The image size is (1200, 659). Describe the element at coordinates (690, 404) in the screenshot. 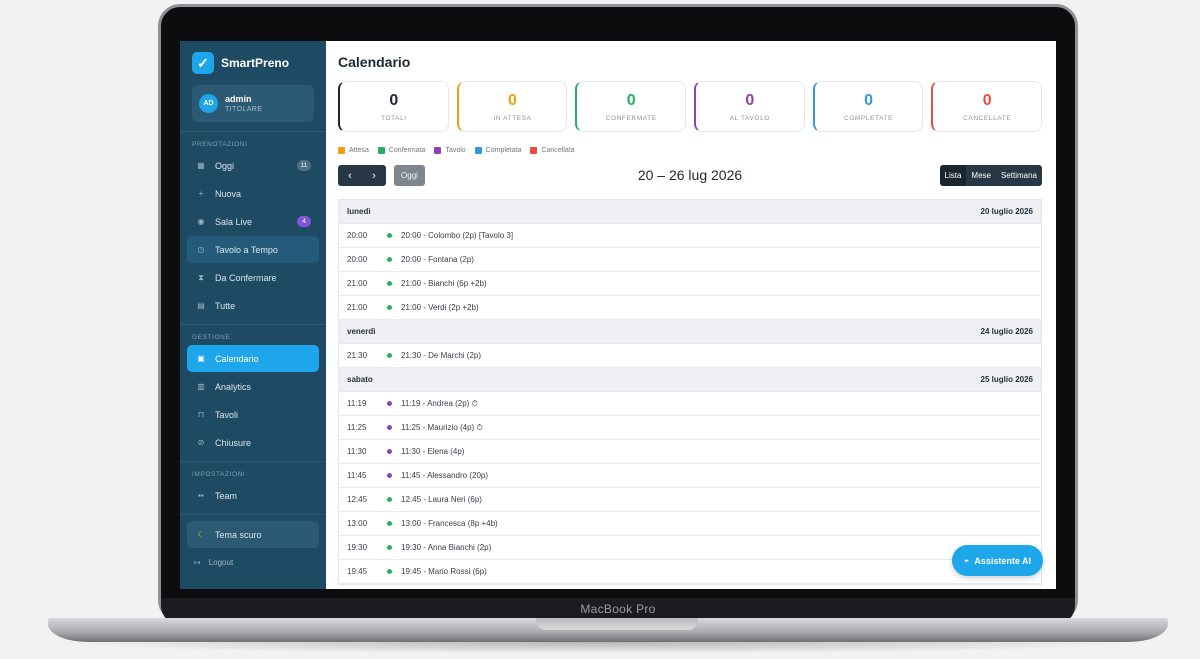

I see `list-item: 11:19 11:19 - Andrea (2p) ⏱` at that location.